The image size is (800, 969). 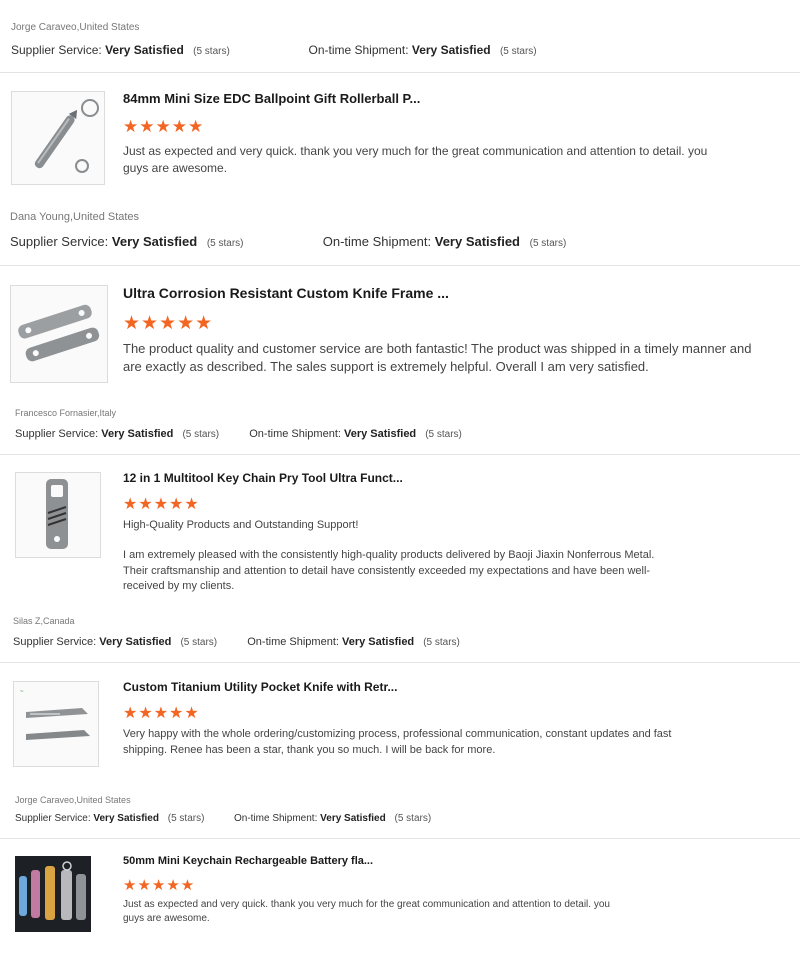 I want to click on pen-product-icon, so click(x=58, y=138).